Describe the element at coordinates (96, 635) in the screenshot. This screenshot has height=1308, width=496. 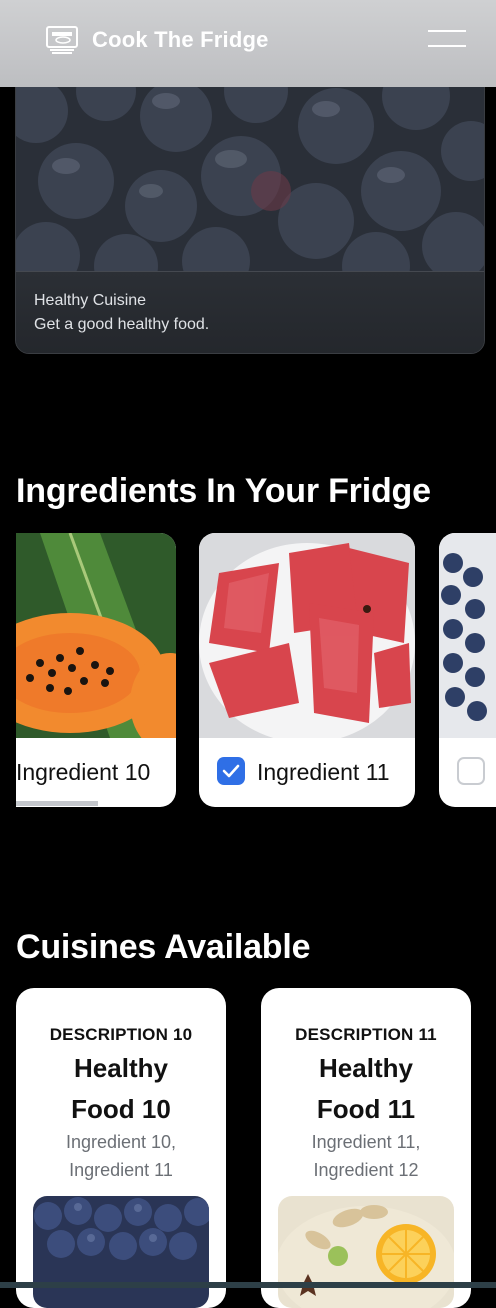
I see `papaya-photo` at that location.